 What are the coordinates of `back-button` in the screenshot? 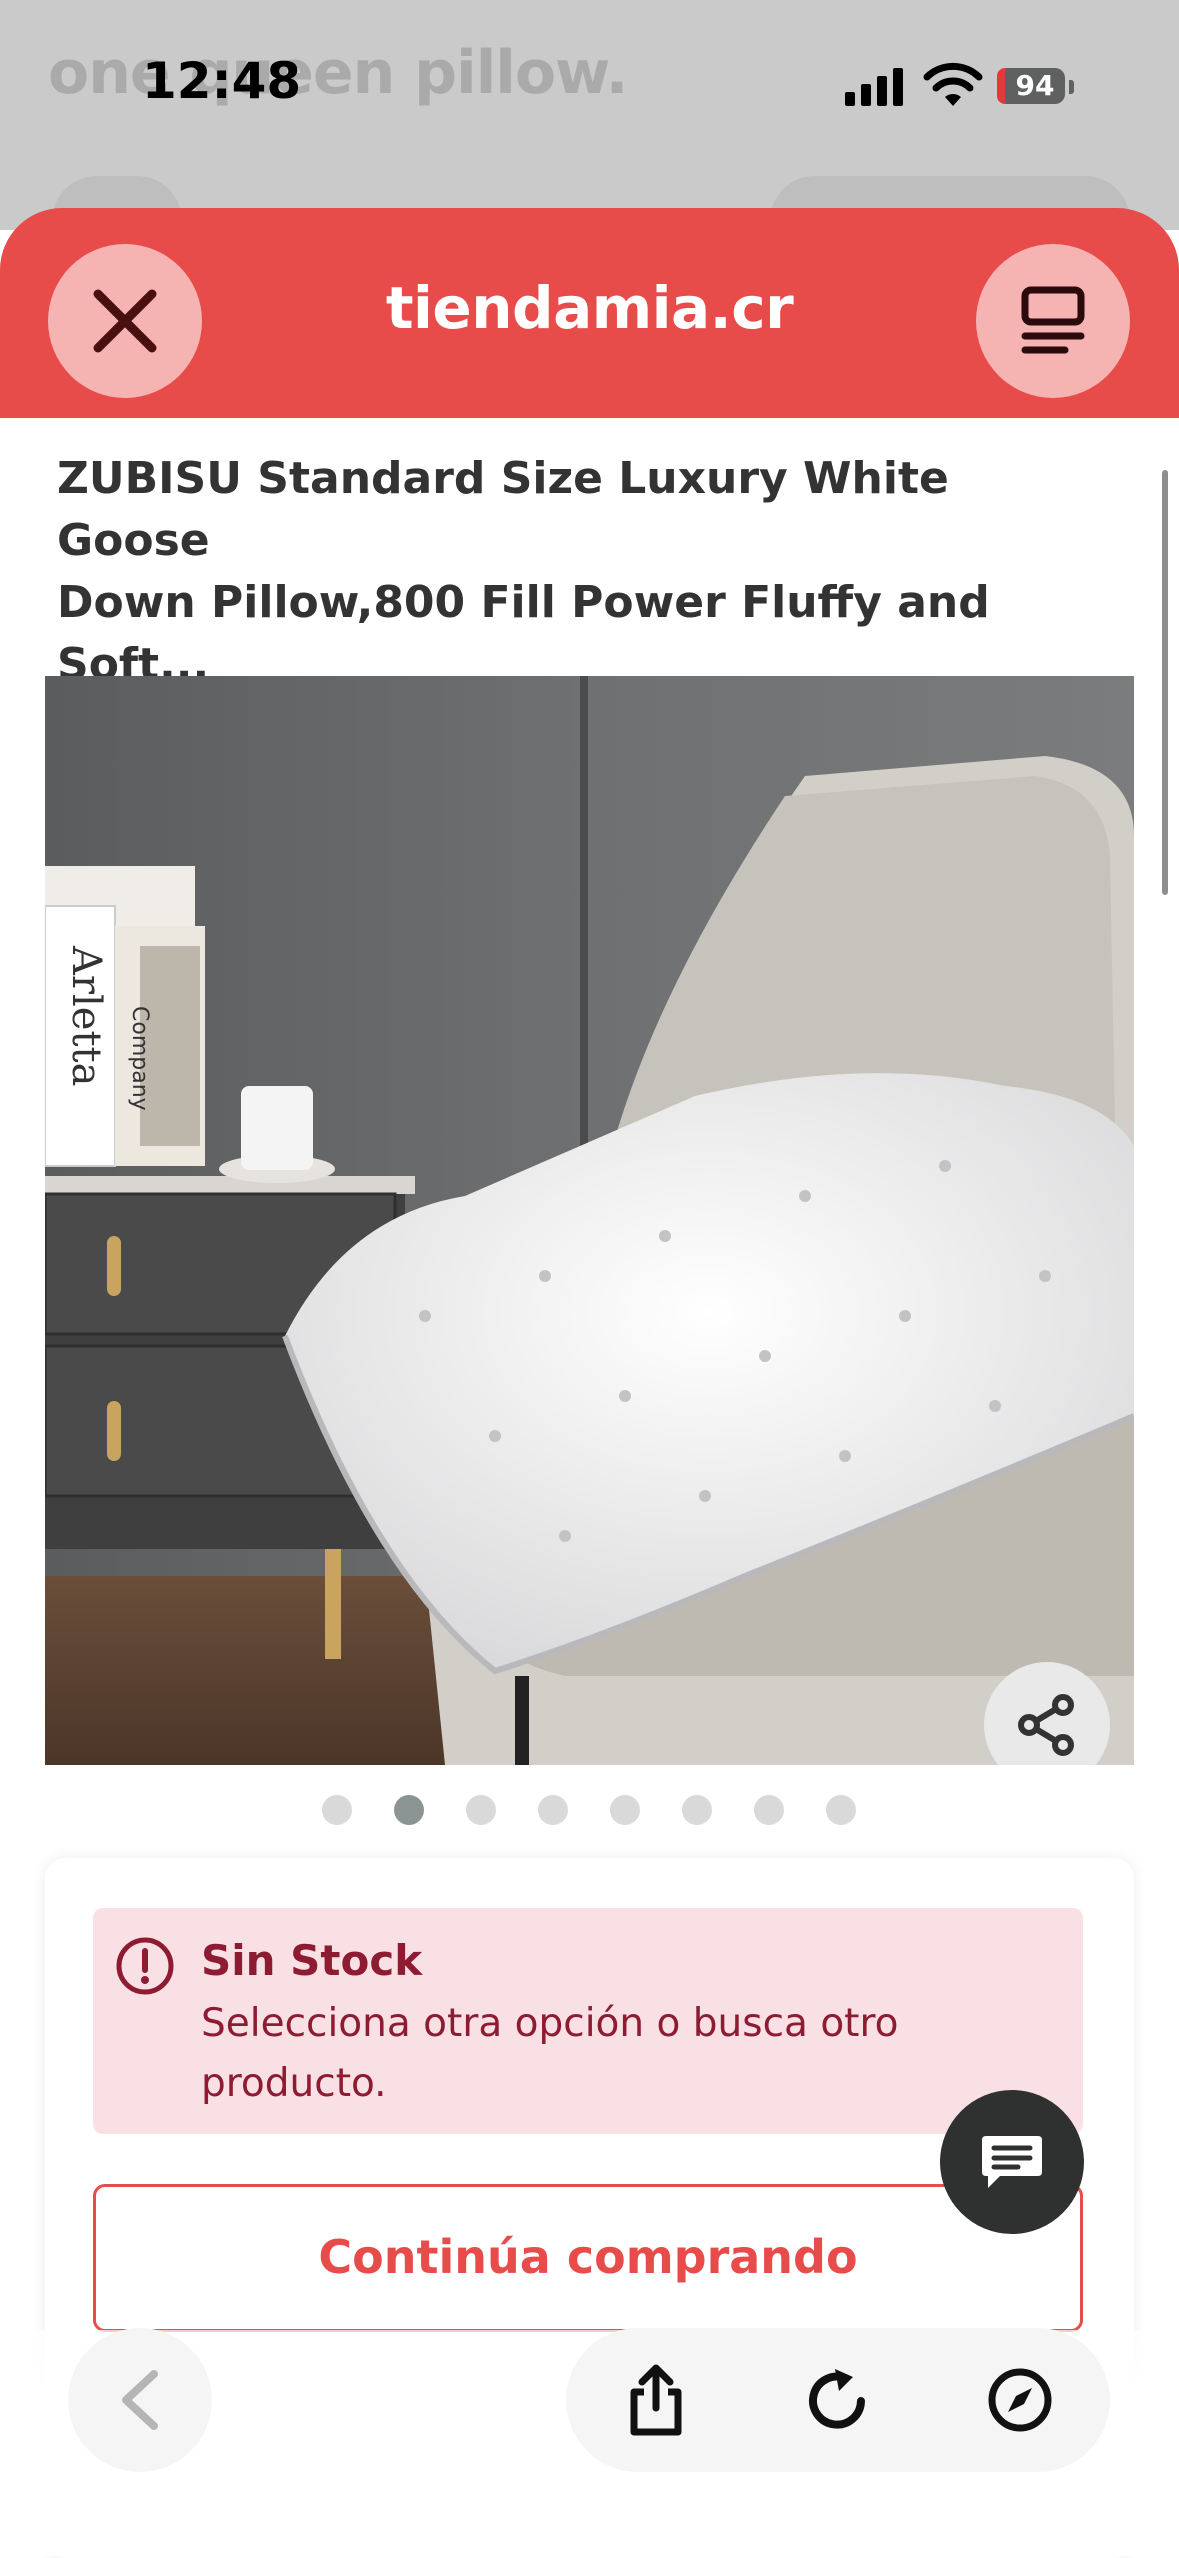 It's located at (140, 2400).